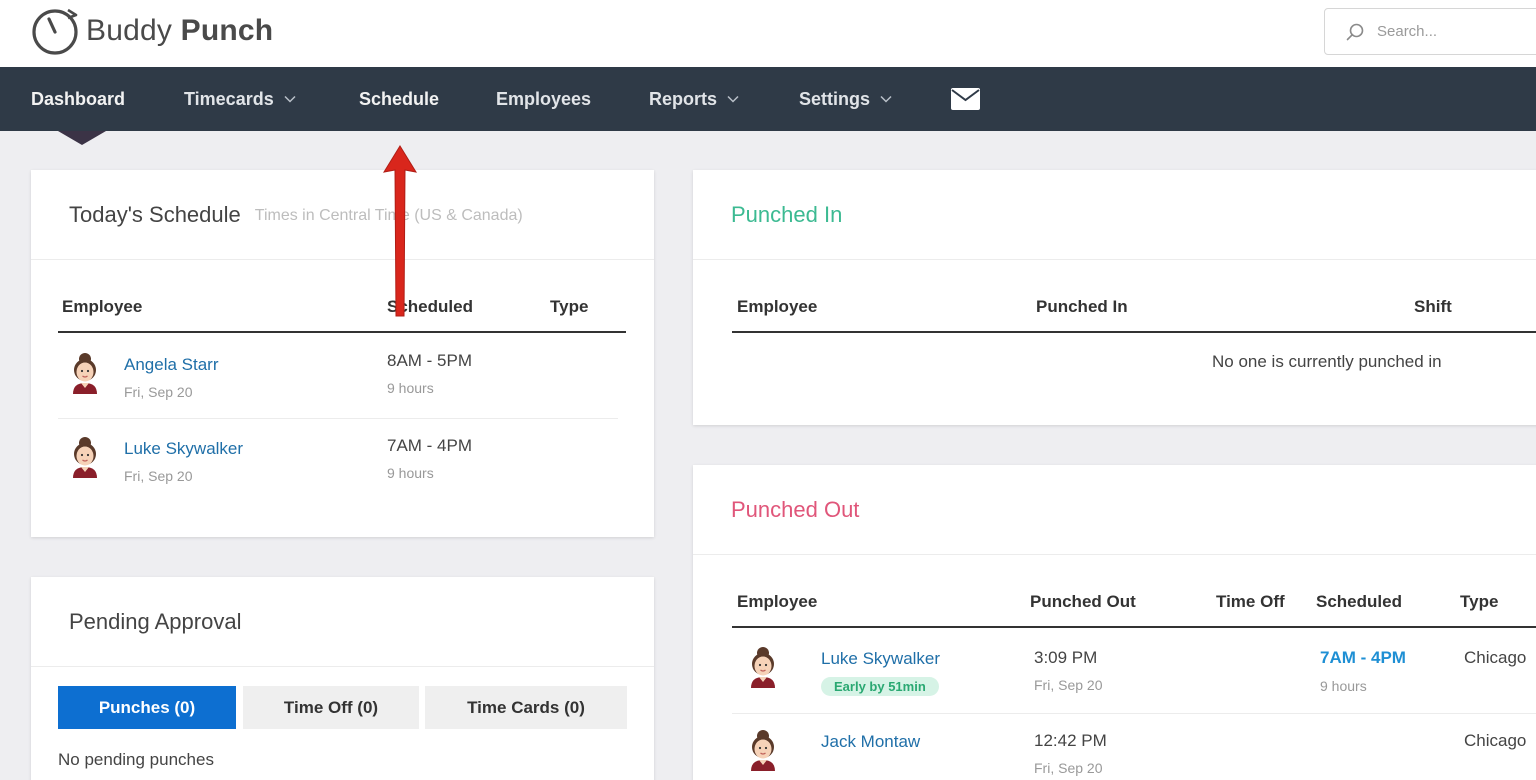 The height and width of the screenshot is (780, 1536). I want to click on top-header: Buddy Punch, so click(768, 33).